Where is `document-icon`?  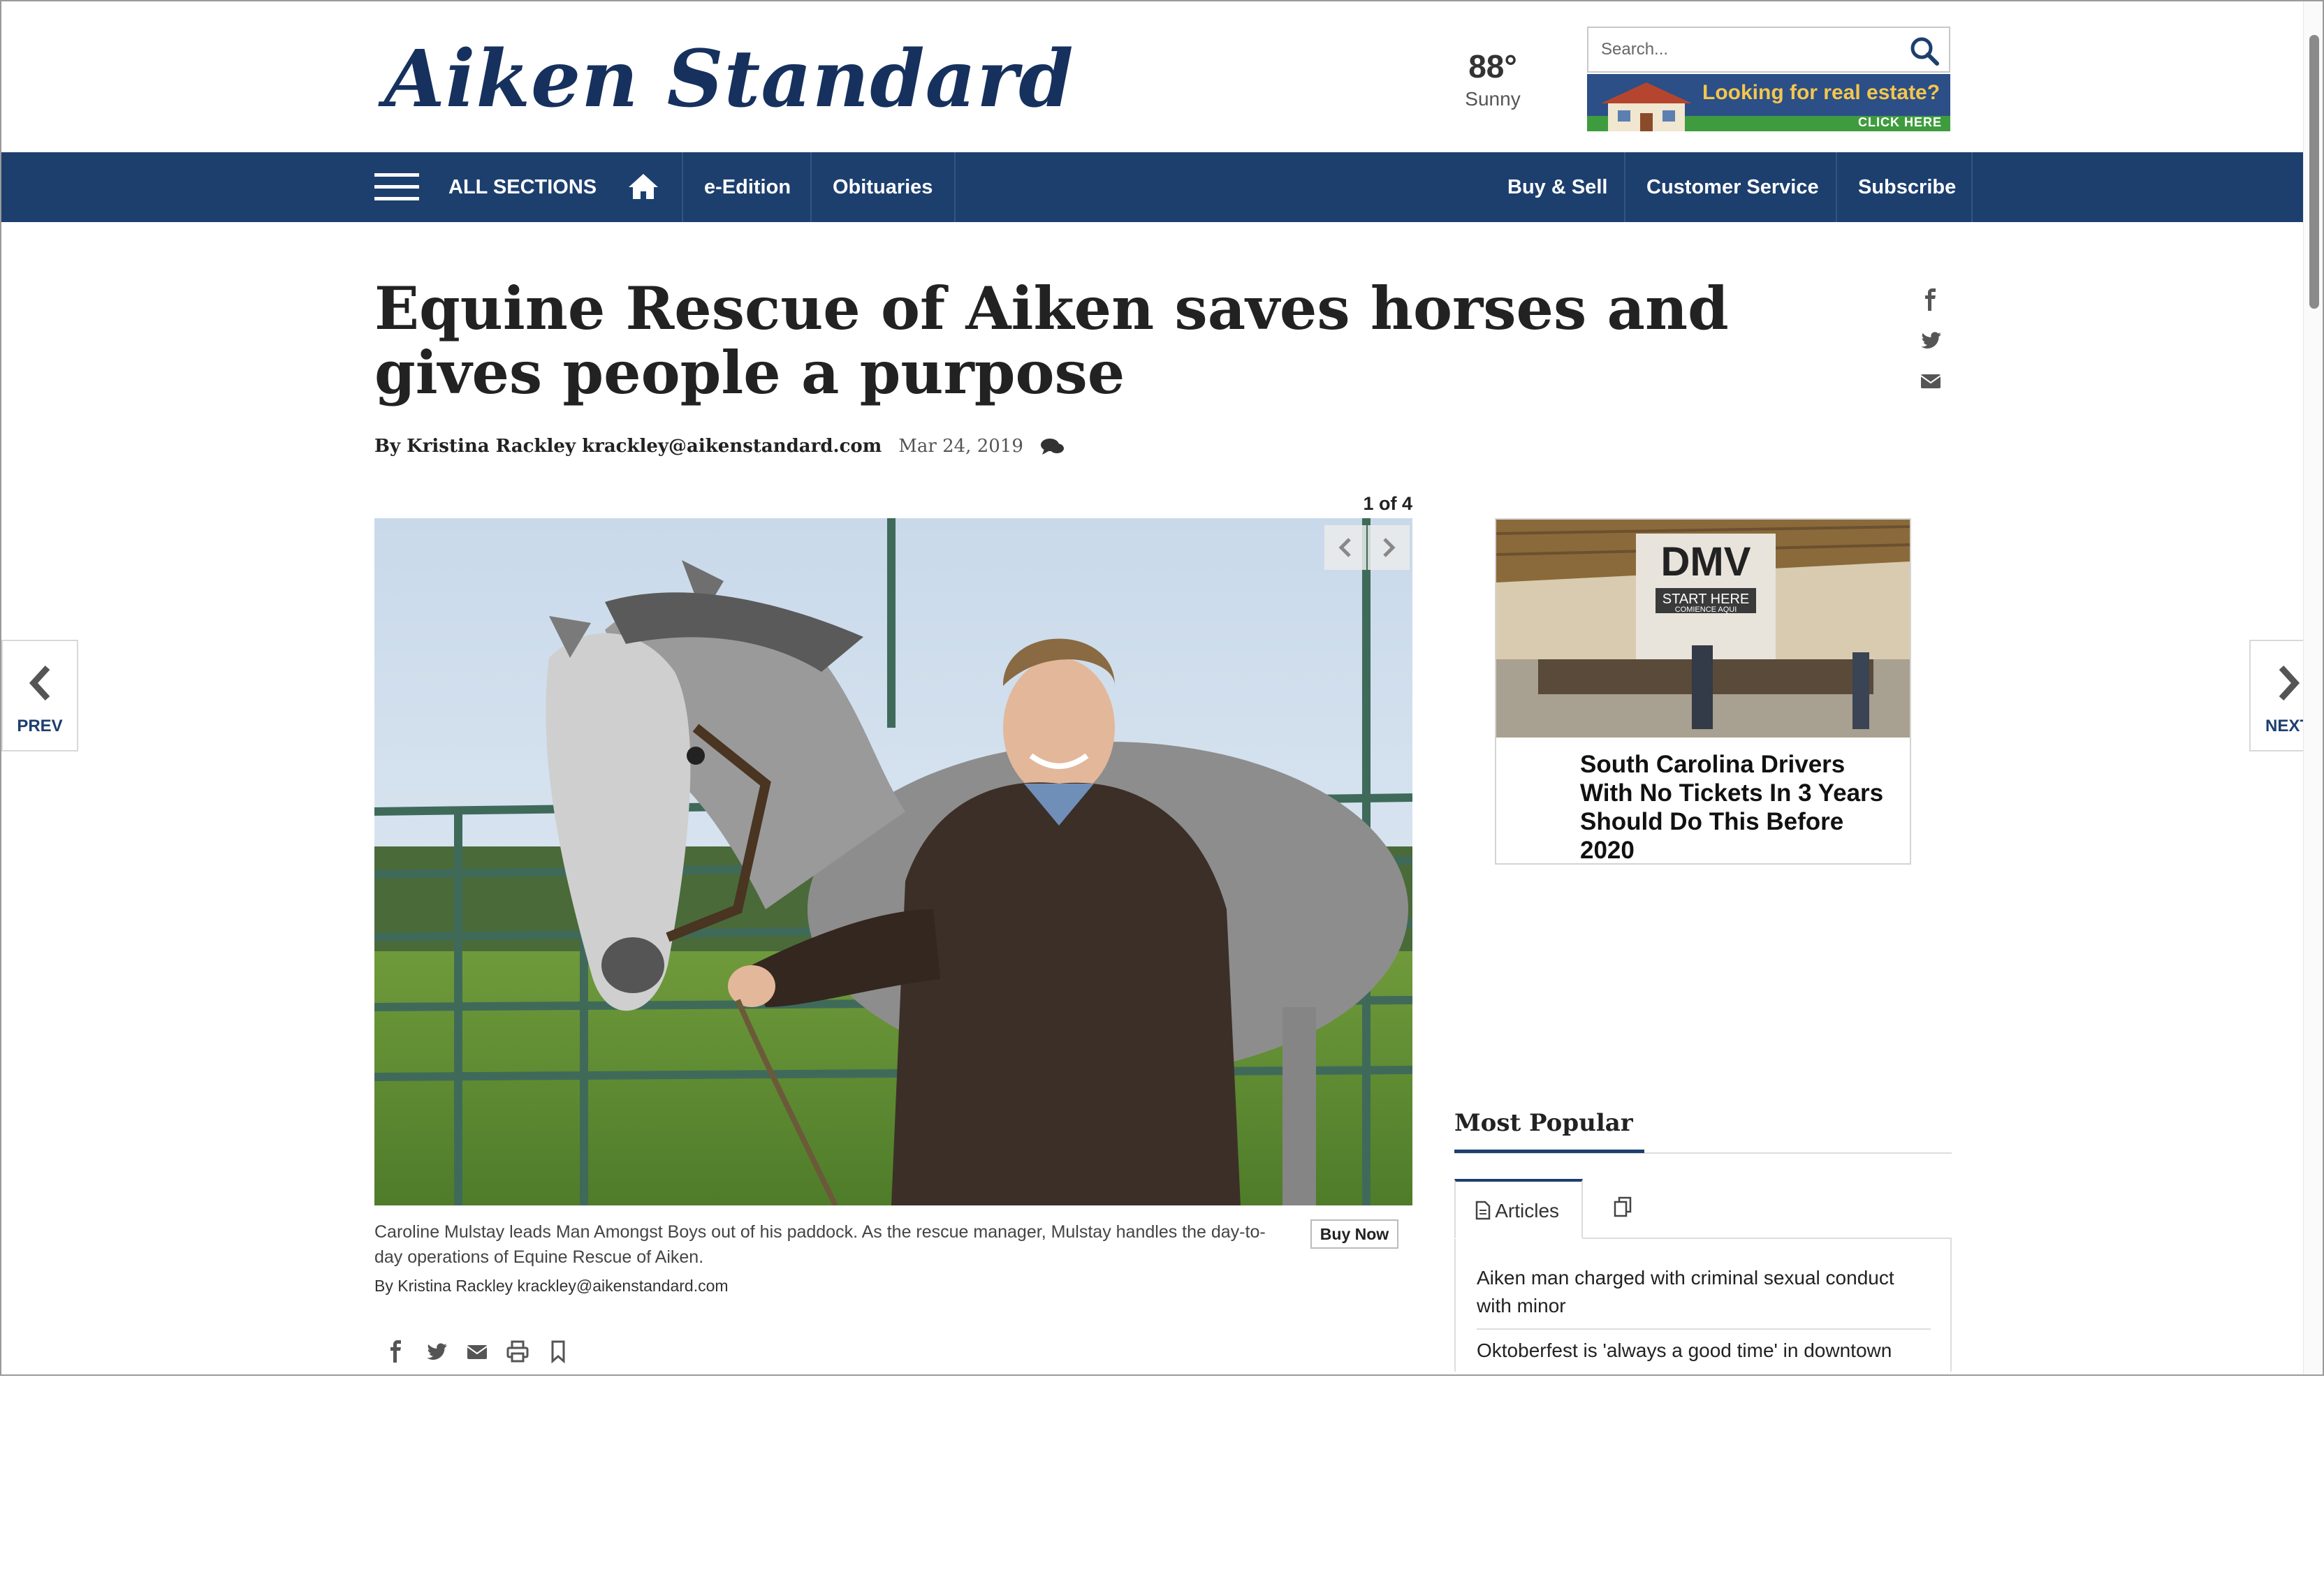 document-icon is located at coordinates (1483, 1210).